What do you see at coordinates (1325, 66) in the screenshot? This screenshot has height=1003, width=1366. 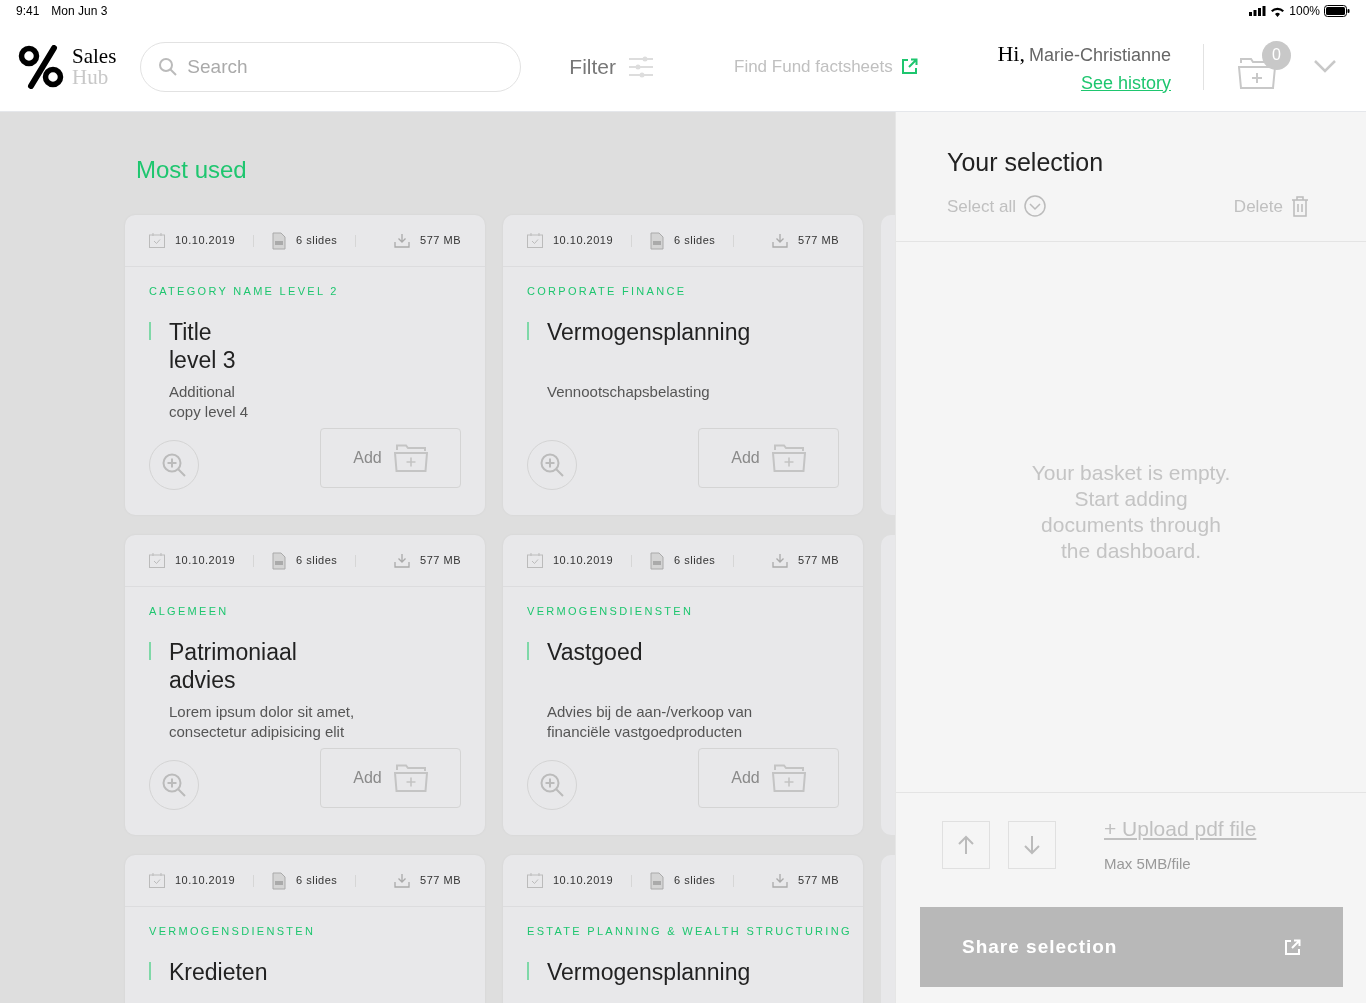 I see `chevron-down-icon` at bounding box center [1325, 66].